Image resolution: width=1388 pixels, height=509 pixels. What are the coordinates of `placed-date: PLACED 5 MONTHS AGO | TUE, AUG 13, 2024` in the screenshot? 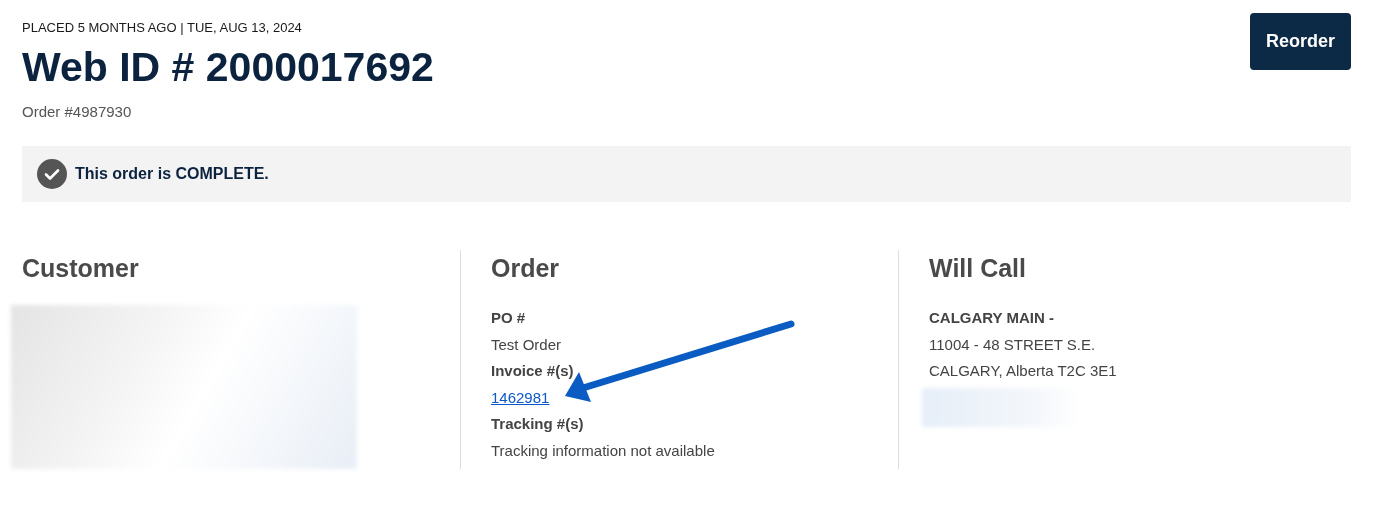 It's located at (162, 27).